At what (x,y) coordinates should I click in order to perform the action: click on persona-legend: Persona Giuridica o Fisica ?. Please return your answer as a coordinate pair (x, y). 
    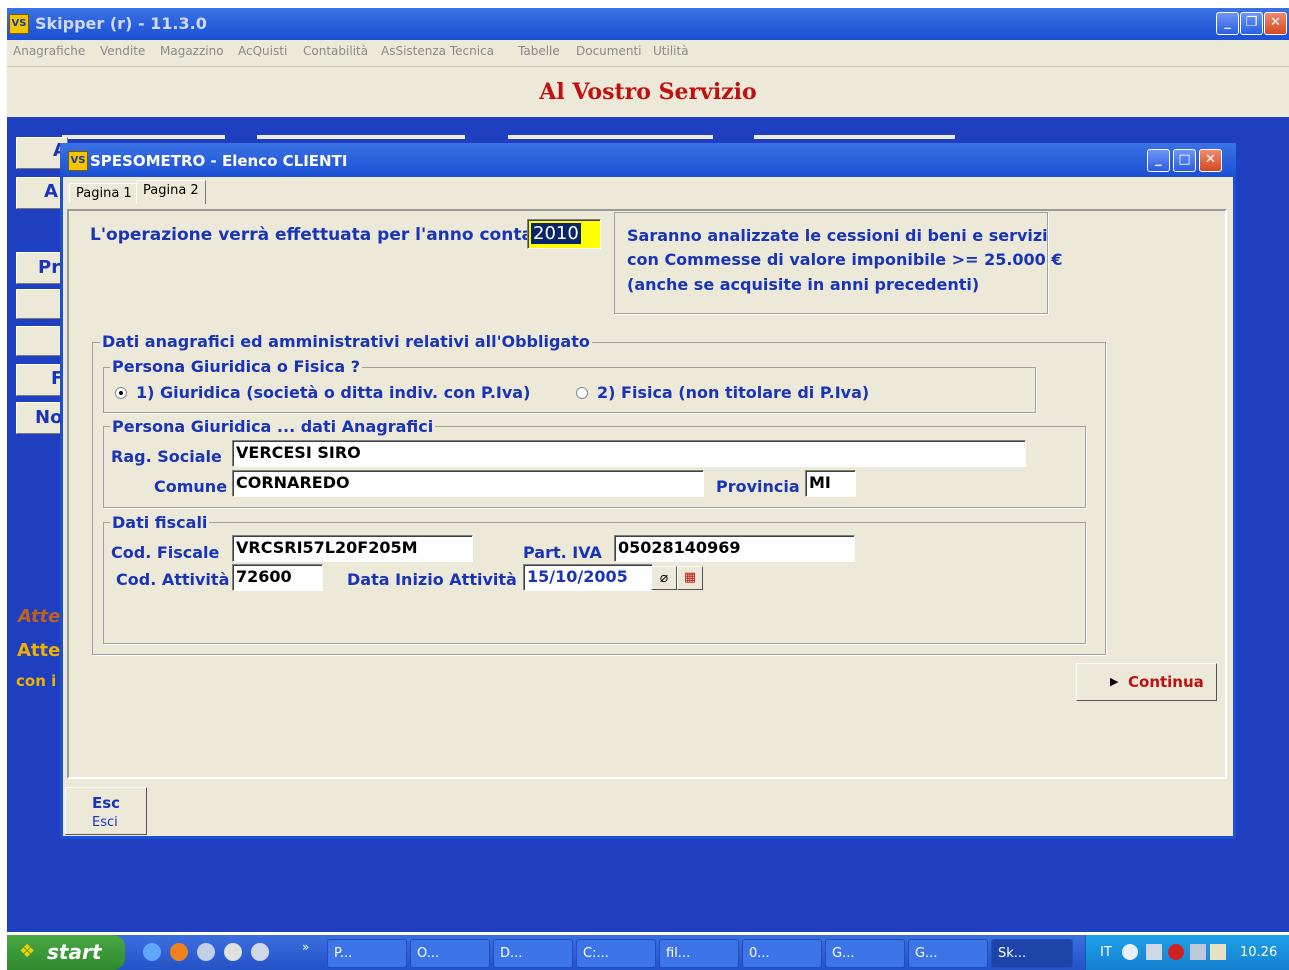
    Looking at the image, I should click on (236, 366).